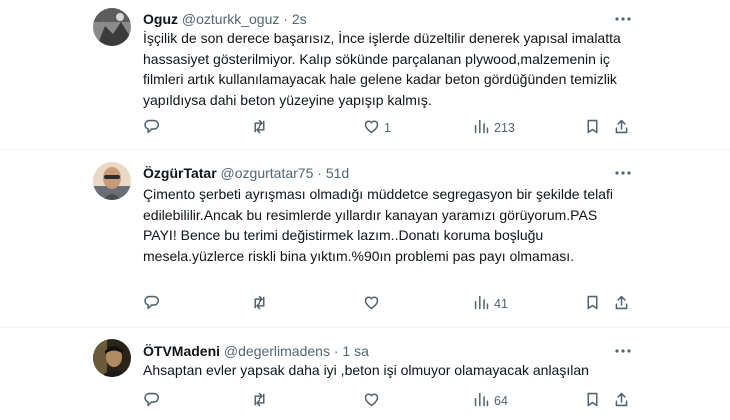 The image size is (730, 420). I want to click on tweet-header: Oguz @ozturkk_oguz · 2s, so click(225, 19).